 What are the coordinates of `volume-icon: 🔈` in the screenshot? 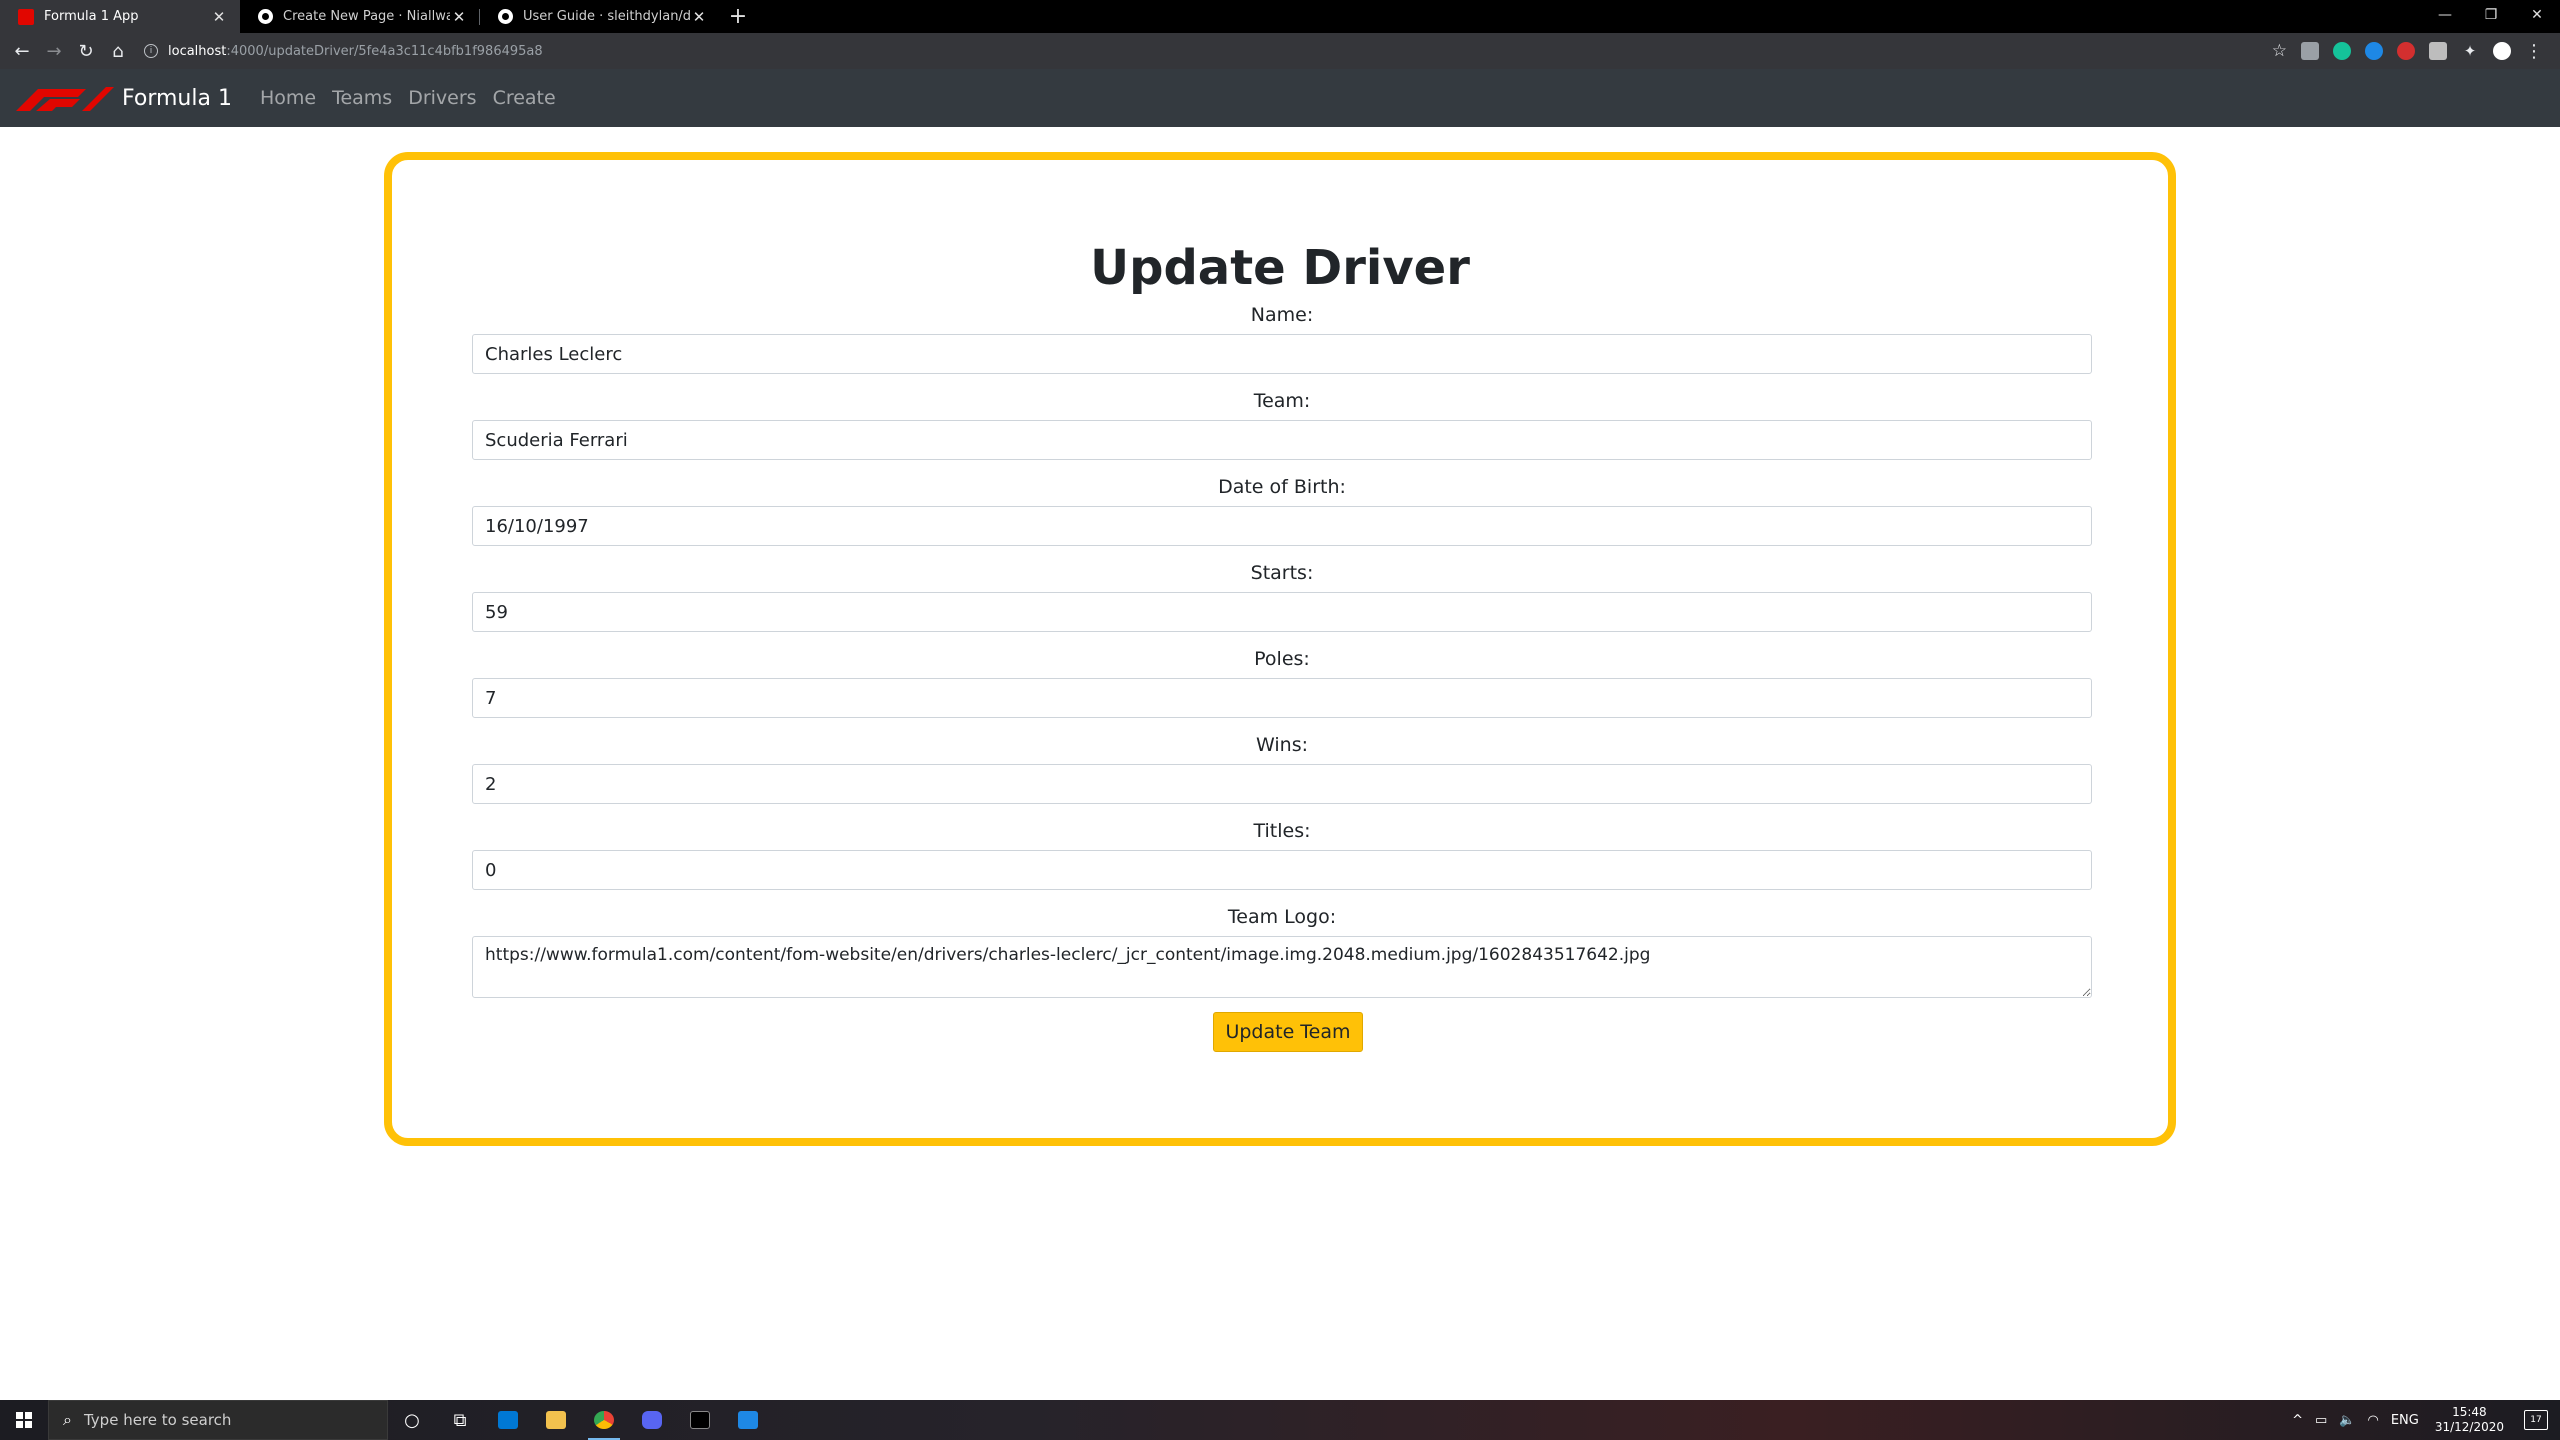 It's located at (2347, 1420).